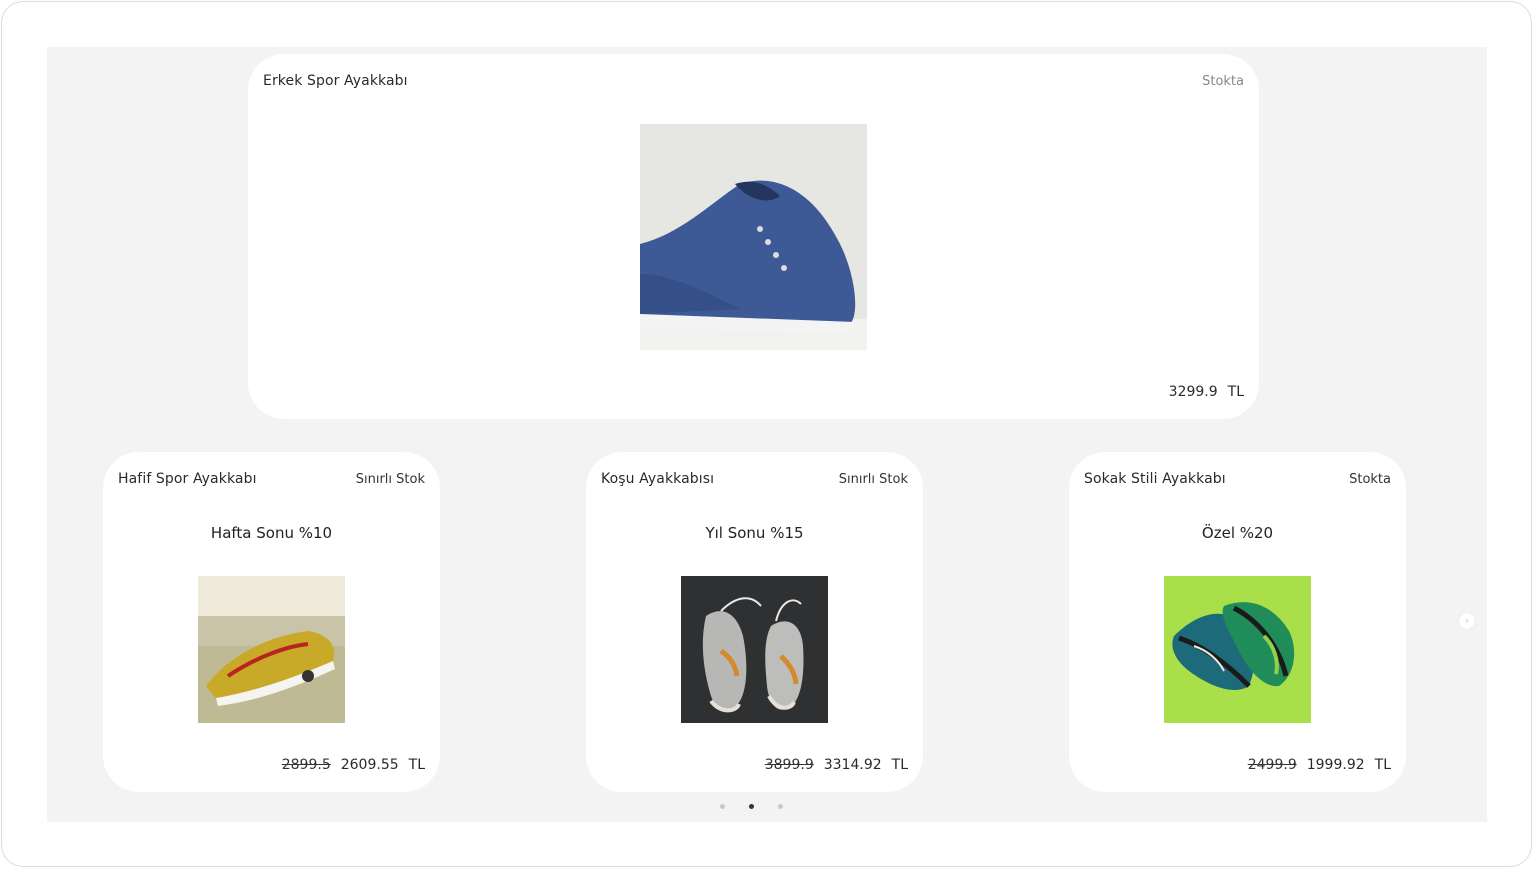 Image resolution: width=1534 pixels, height=869 pixels. What do you see at coordinates (271, 533) in the screenshot?
I see `promo-label: Hafta Sonu %10` at bounding box center [271, 533].